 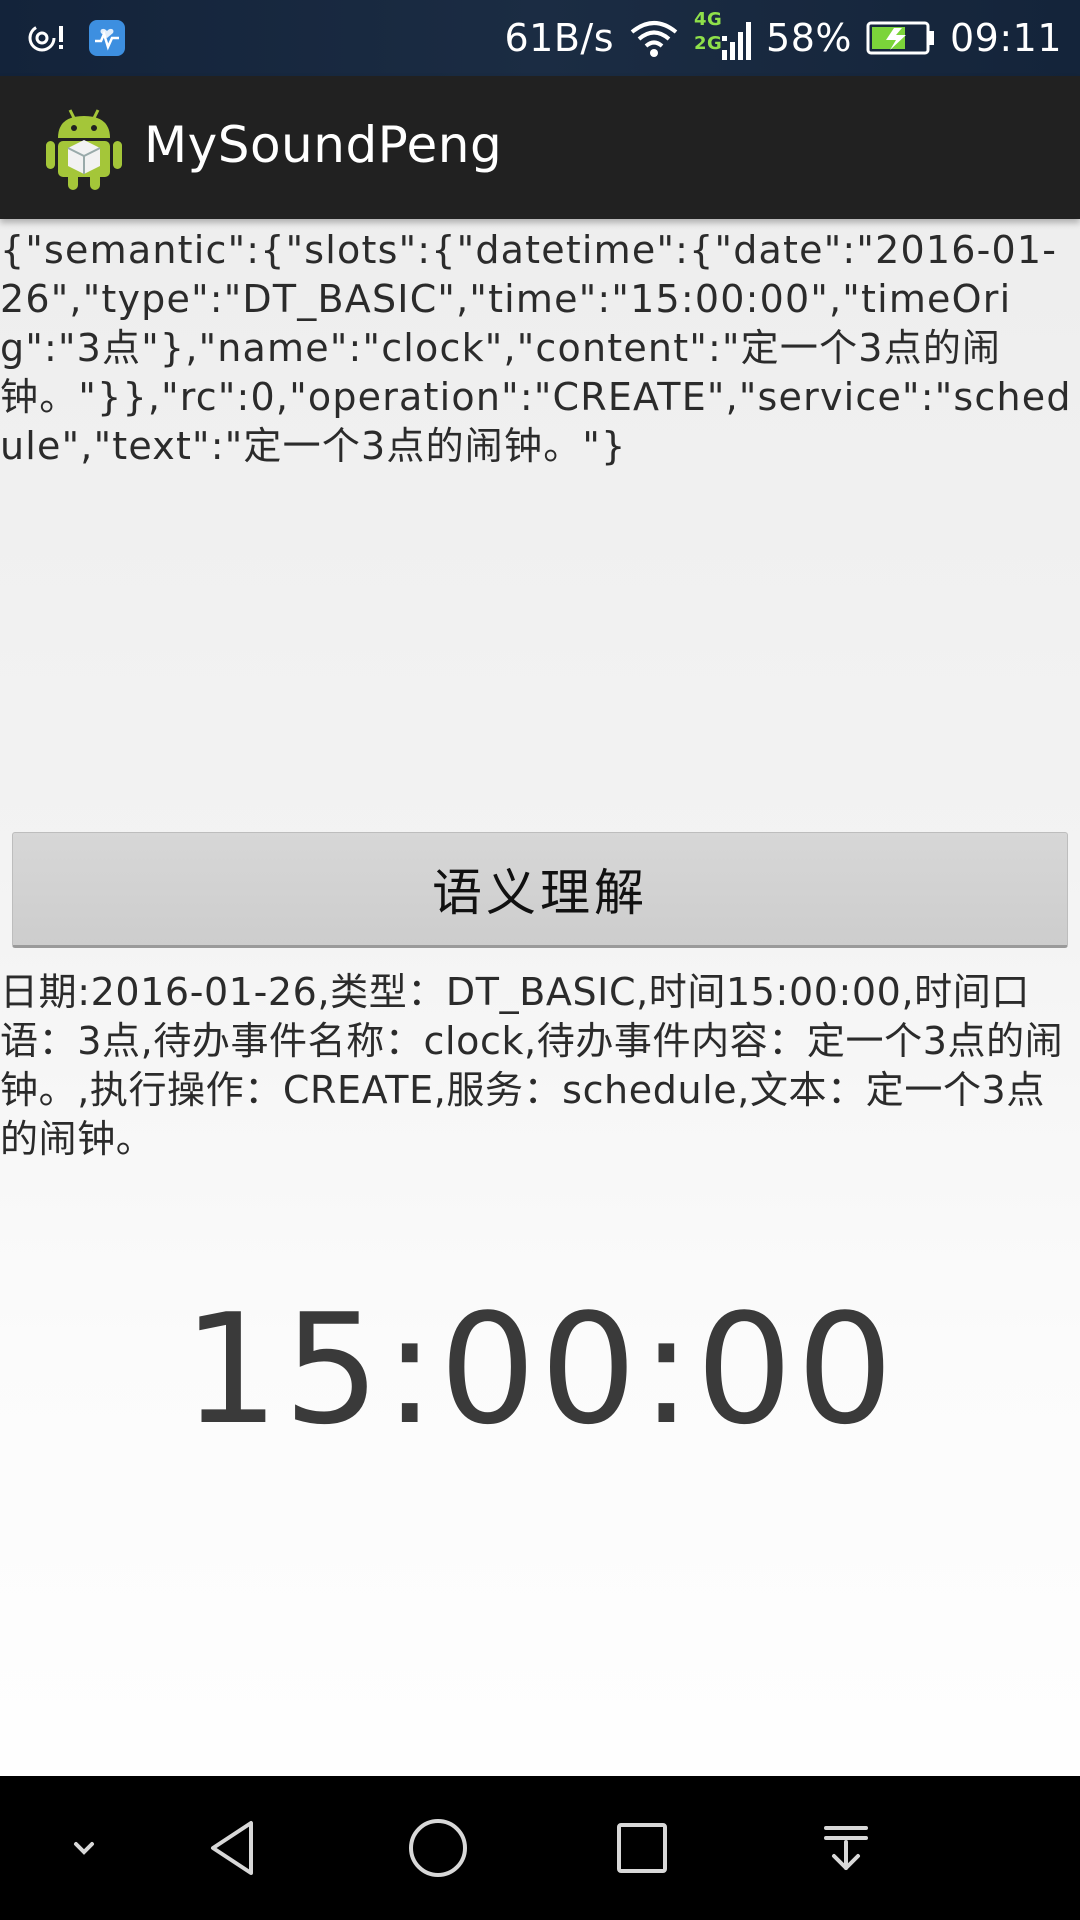 What do you see at coordinates (540, 1848) in the screenshot?
I see `navigation-bar` at bounding box center [540, 1848].